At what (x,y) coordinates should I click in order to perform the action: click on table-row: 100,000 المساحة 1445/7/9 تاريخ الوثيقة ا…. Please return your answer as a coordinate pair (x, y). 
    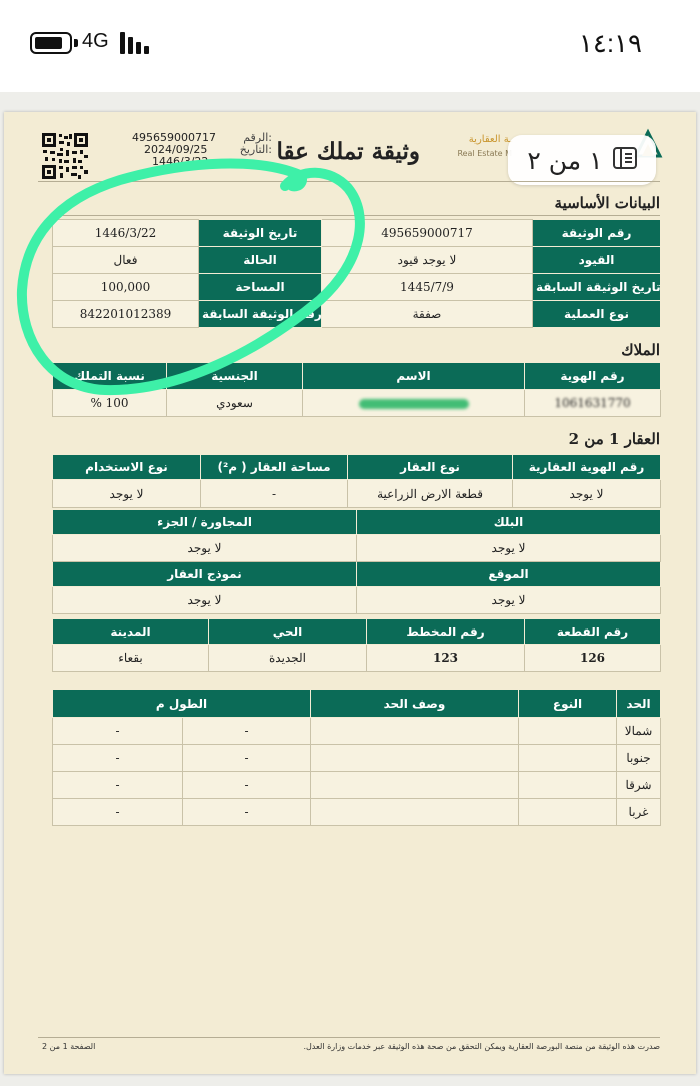
    Looking at the image, I should click on (356, 287).